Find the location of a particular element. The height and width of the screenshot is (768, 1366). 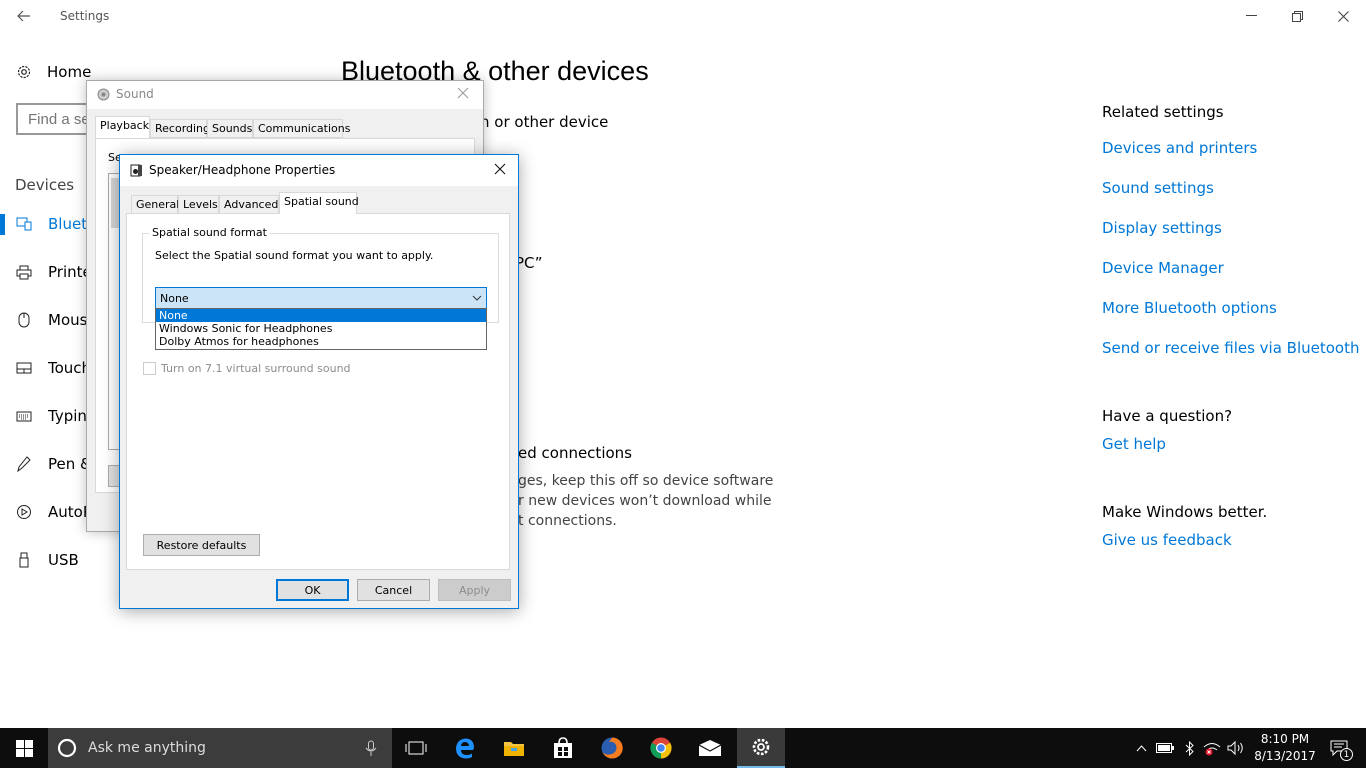

firefox-icon is located at coordinates (612, 748).